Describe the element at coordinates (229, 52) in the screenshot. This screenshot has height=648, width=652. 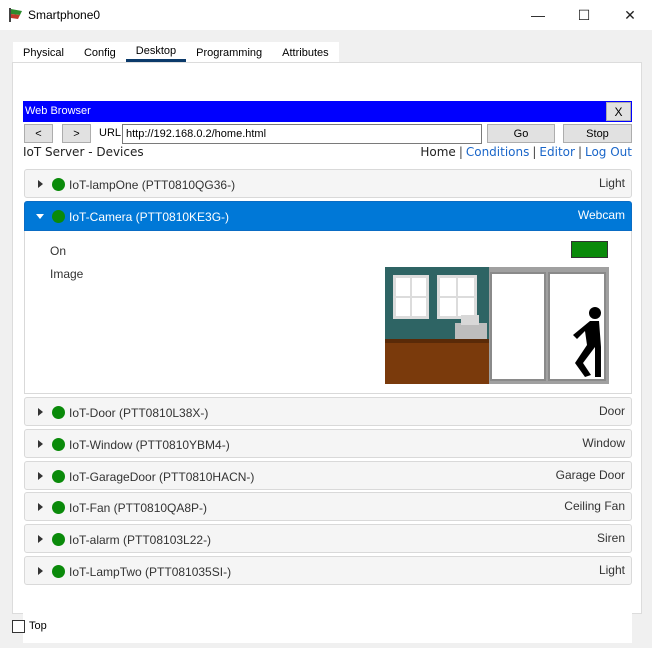
I see `tab-programming: Programming` at that location.